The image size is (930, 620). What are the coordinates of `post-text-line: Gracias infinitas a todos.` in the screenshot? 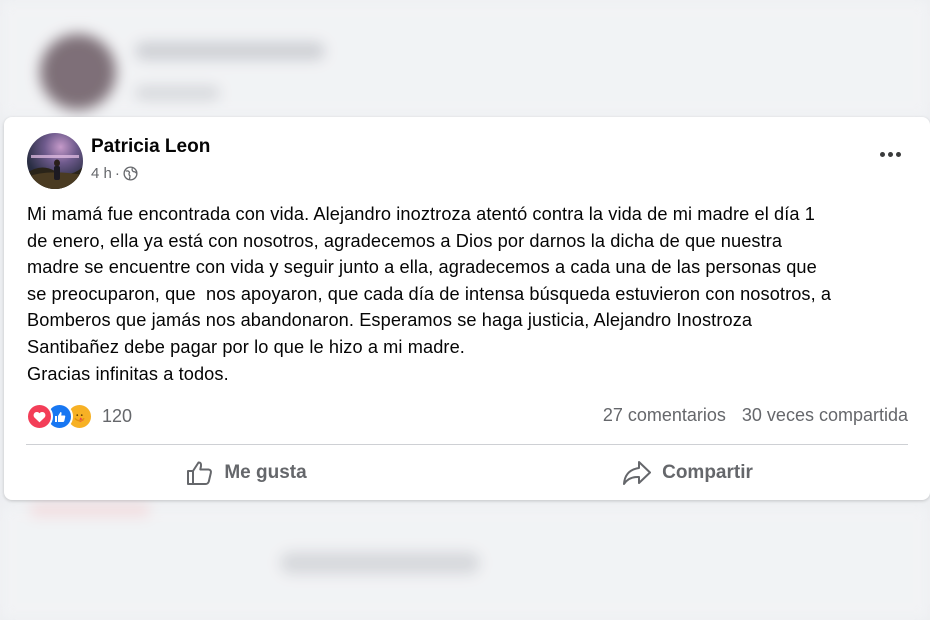 It's located at (128, 373).